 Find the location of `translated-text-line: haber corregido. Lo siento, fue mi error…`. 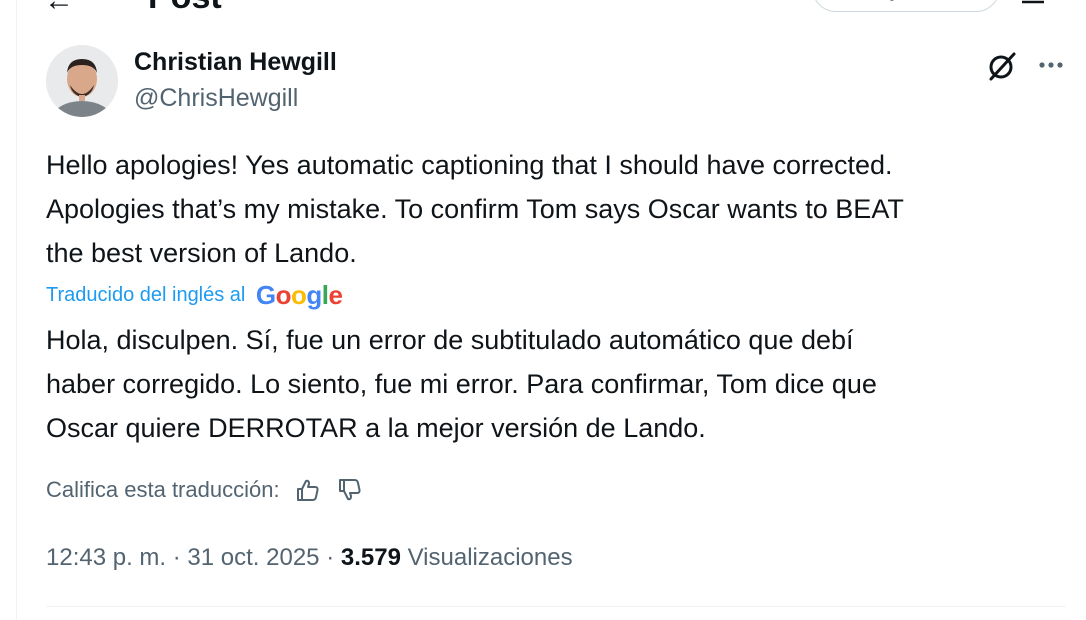

translated-text-line: haber corregido. Lo siento, fue mi error… is located at coordinates (461, 384).